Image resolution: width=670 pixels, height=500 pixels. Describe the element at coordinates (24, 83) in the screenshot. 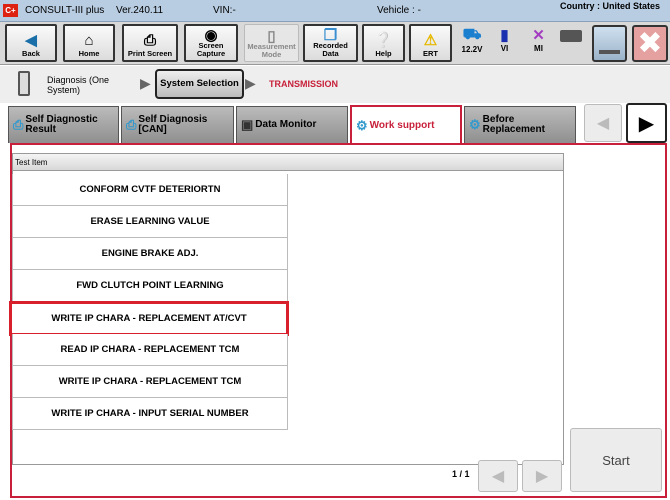

I see `device-icon` at that location.